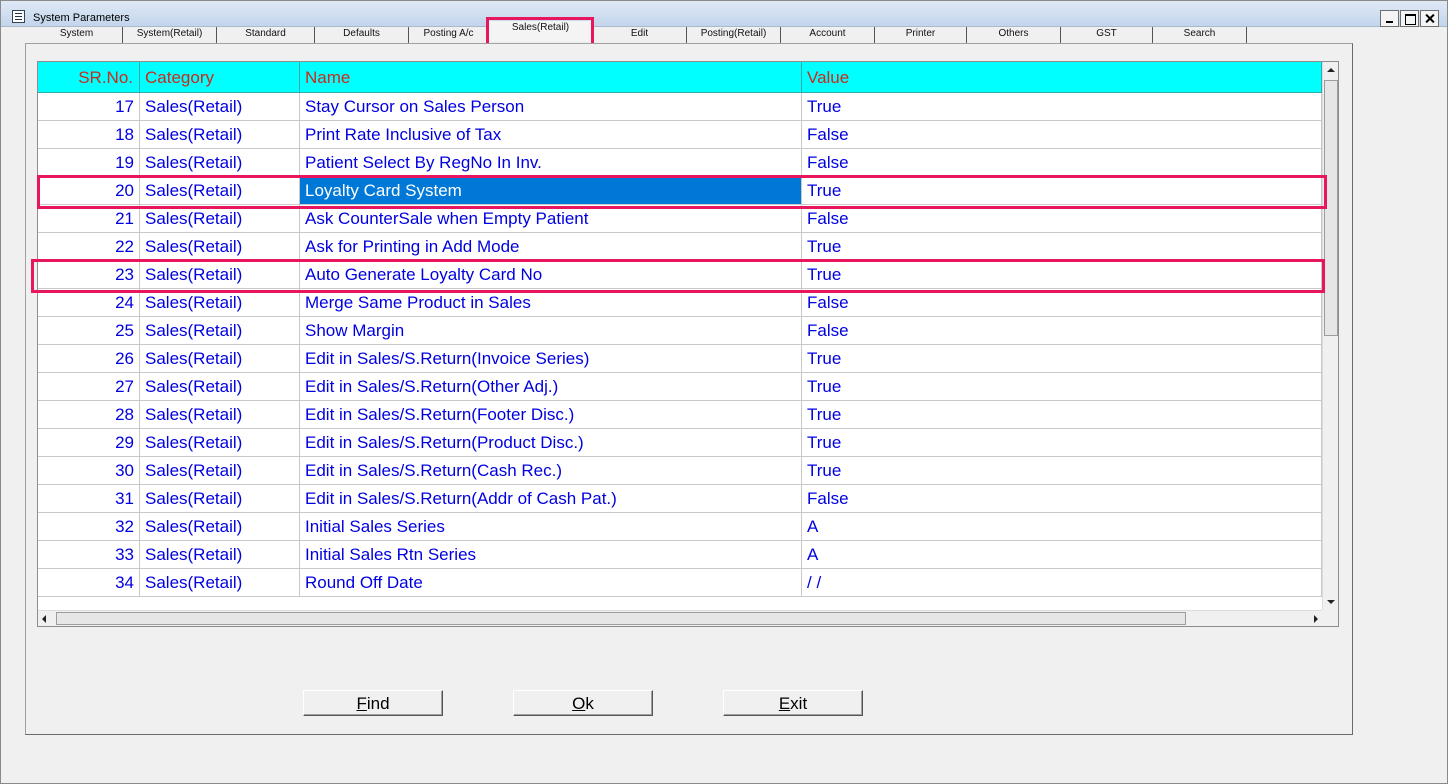  I want to click on scroll-left-icon, so click(44, 619).